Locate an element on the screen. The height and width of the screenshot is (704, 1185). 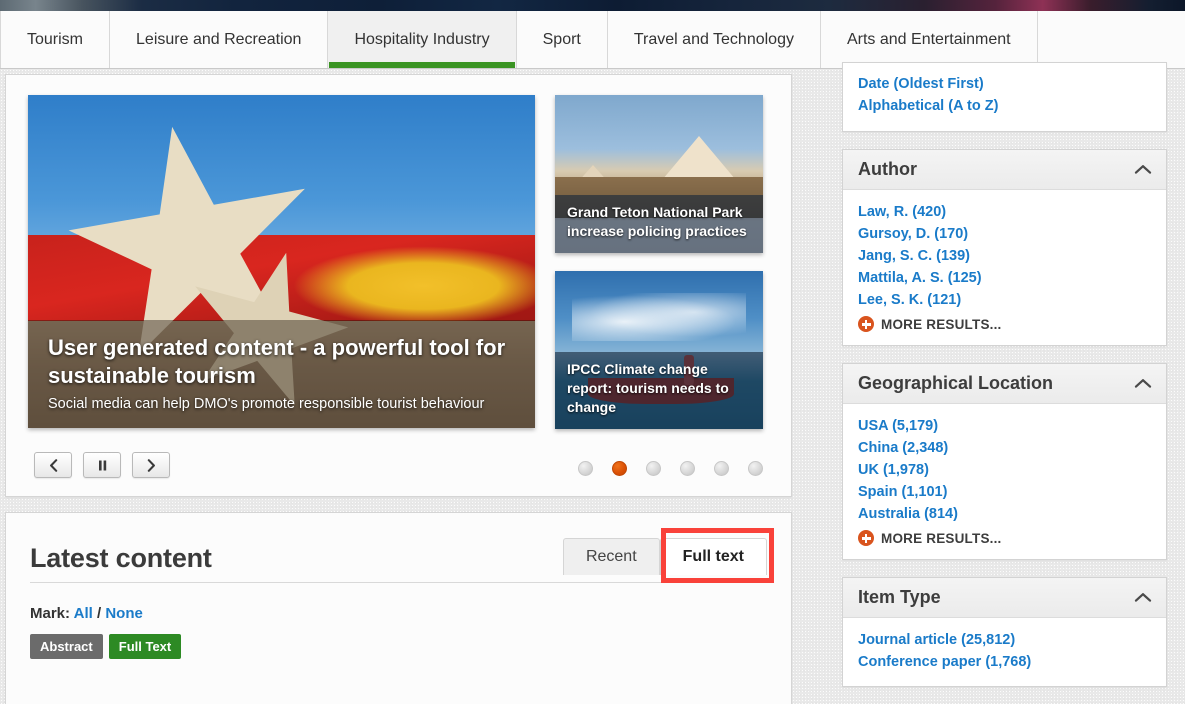
tab-travel-and-technology: Travel and Technology is located at coordinates (714, 39).